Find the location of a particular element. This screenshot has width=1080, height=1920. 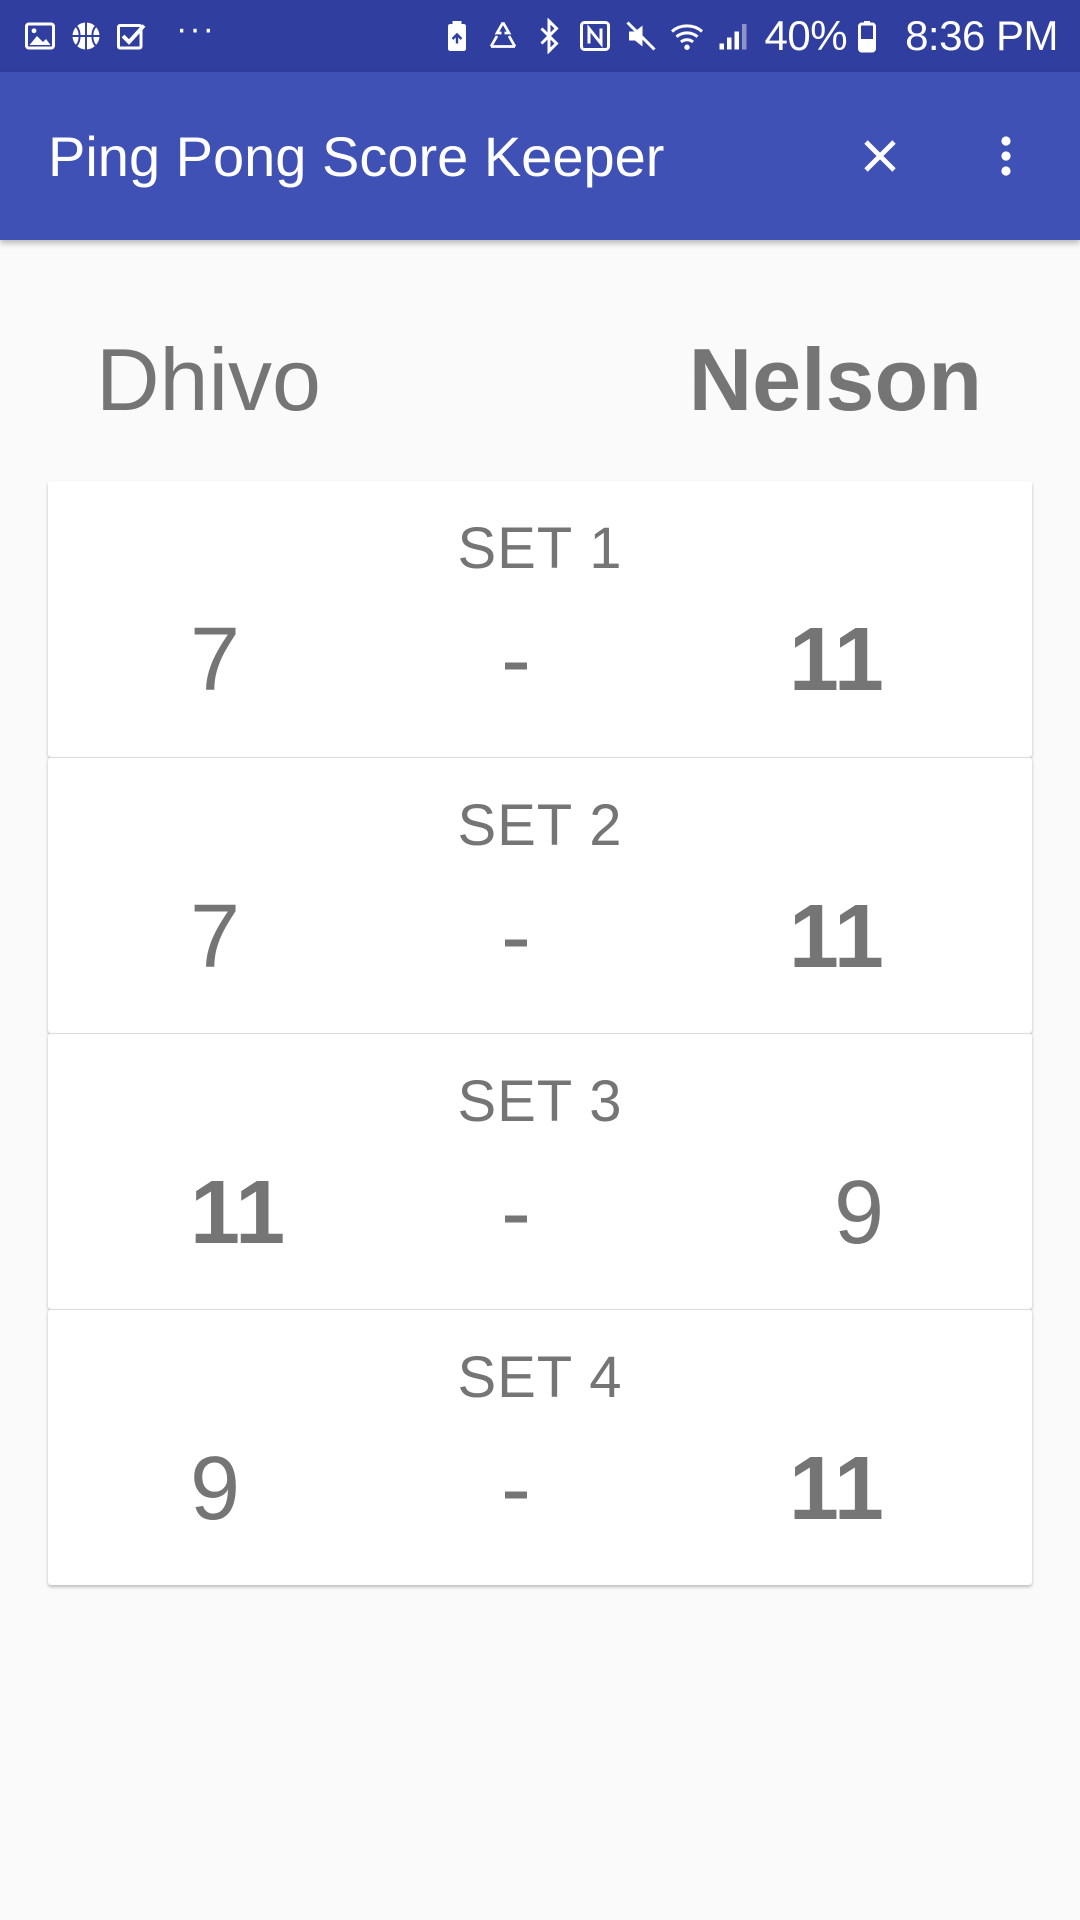

mute-icon is located at coordinates (641, 36).